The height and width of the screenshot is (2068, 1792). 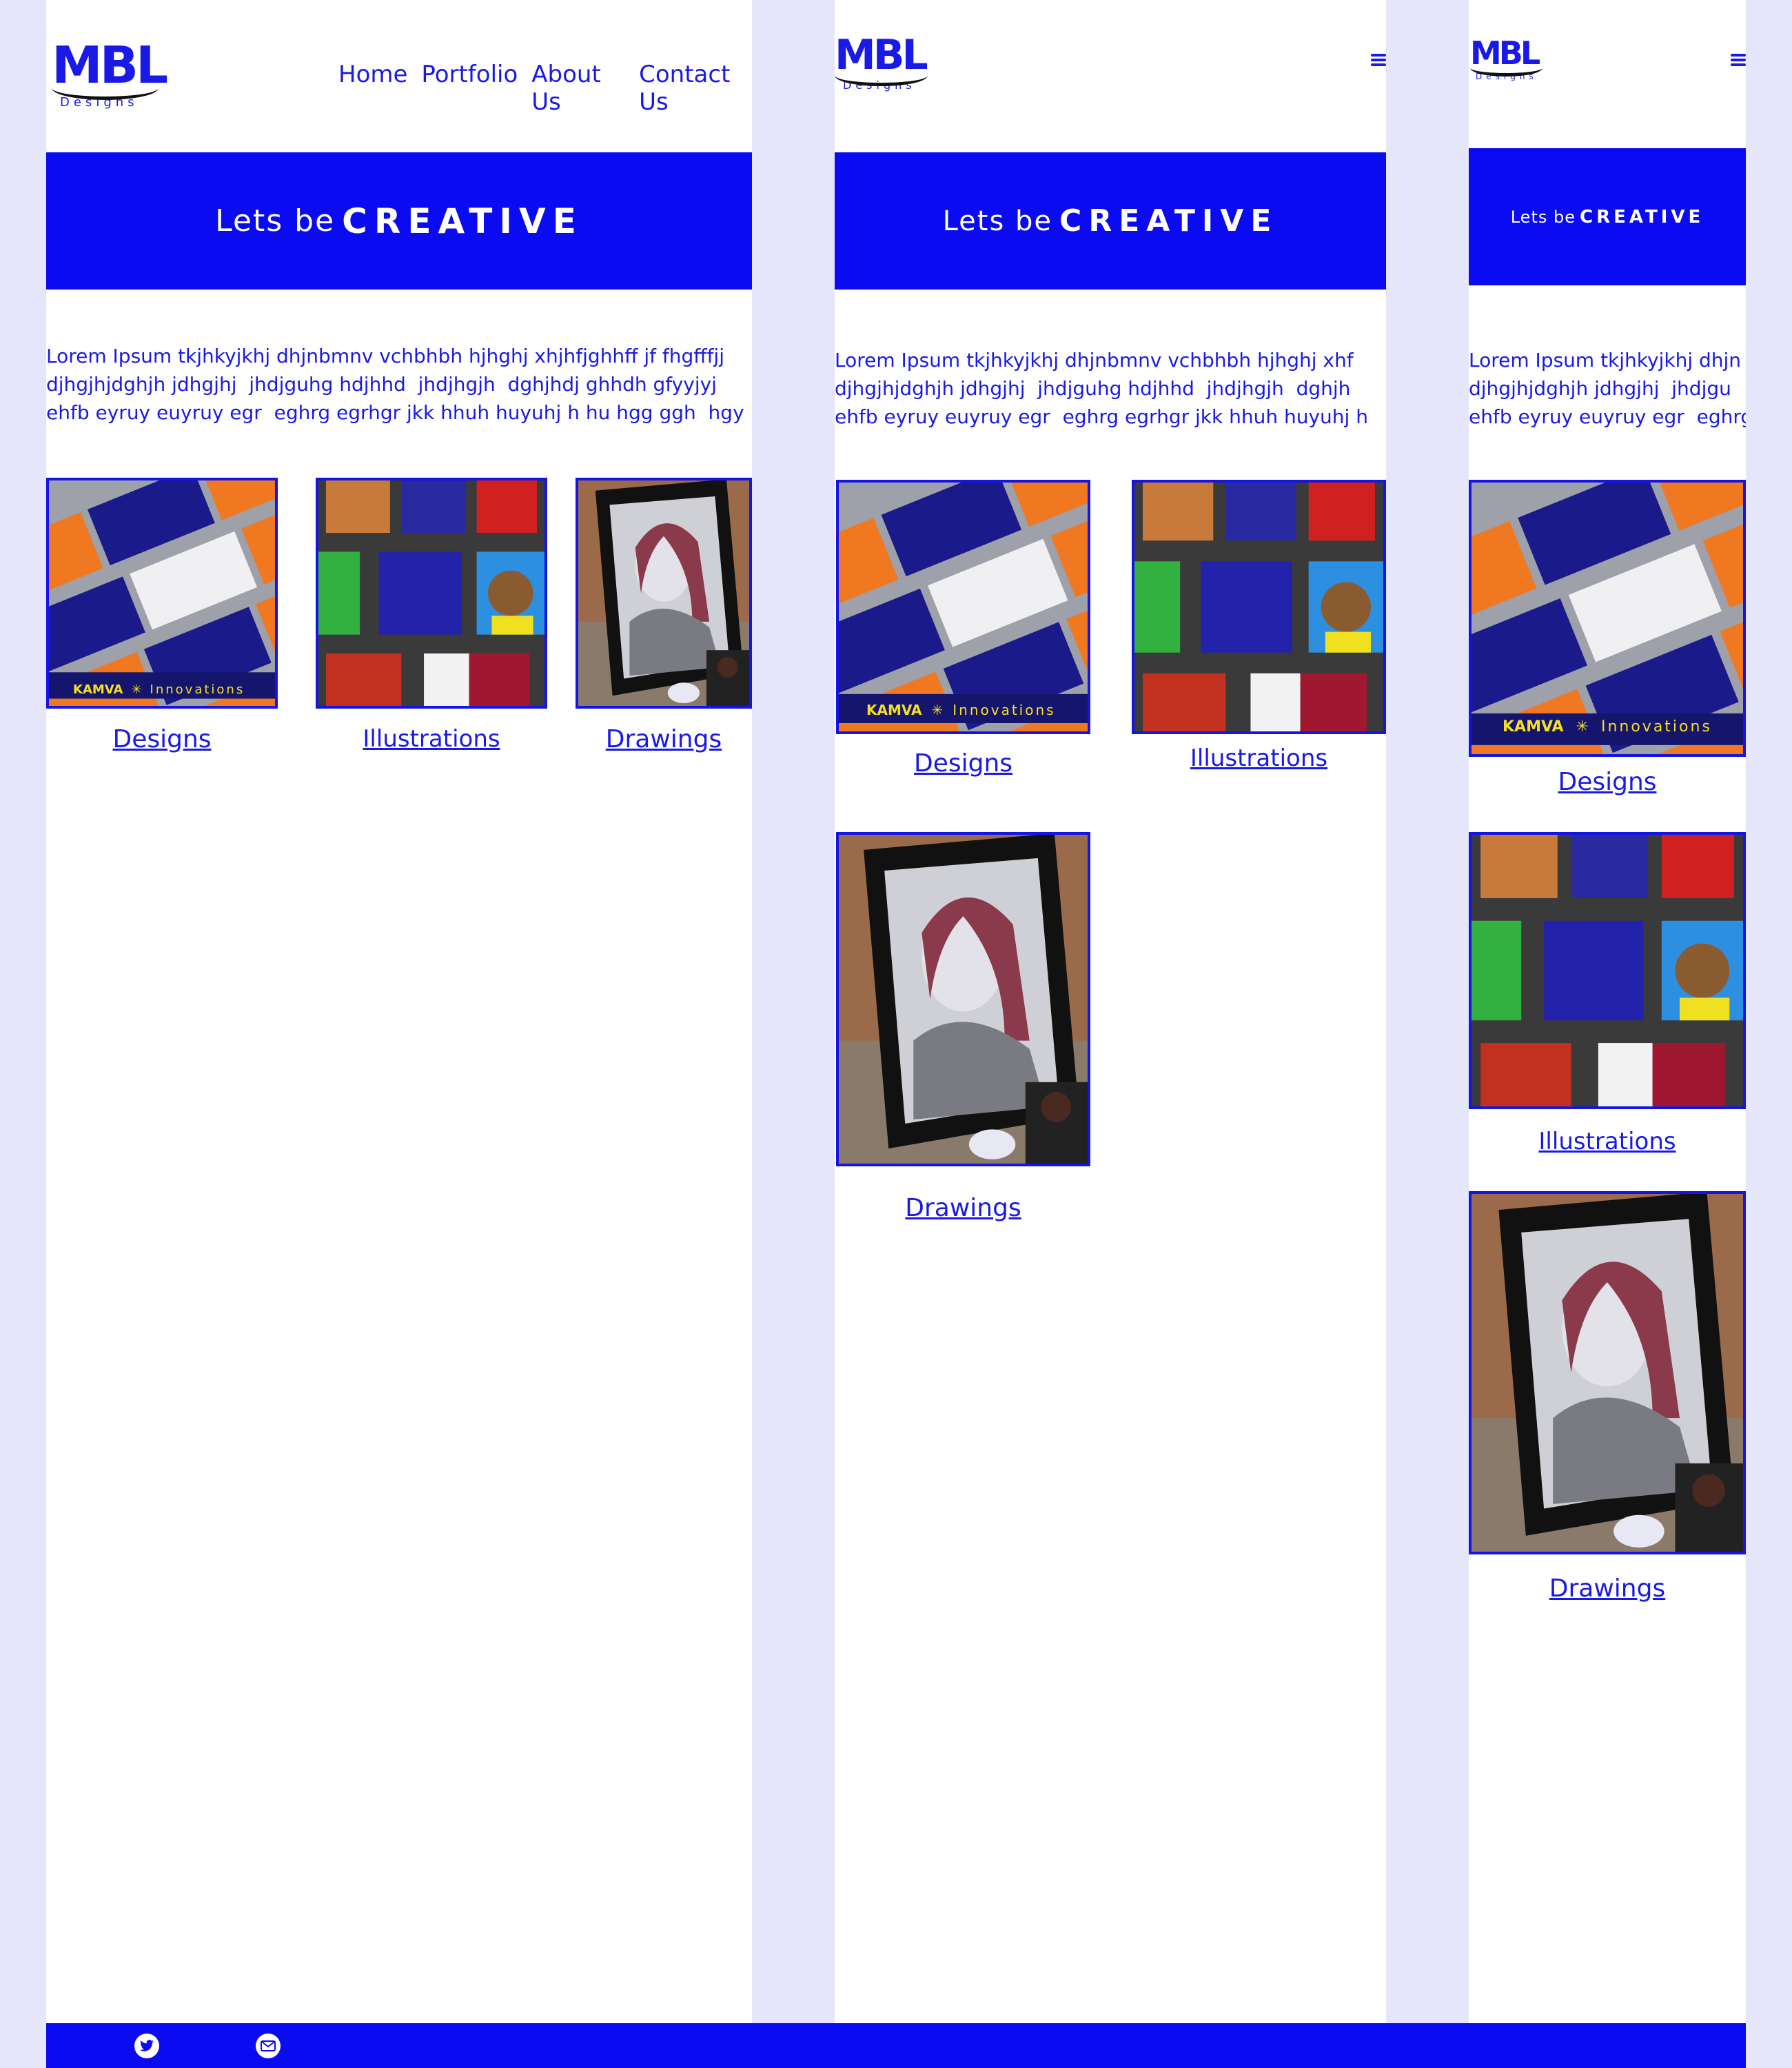 I want to click on twitter-glyph, so click(x=147, y=2045).